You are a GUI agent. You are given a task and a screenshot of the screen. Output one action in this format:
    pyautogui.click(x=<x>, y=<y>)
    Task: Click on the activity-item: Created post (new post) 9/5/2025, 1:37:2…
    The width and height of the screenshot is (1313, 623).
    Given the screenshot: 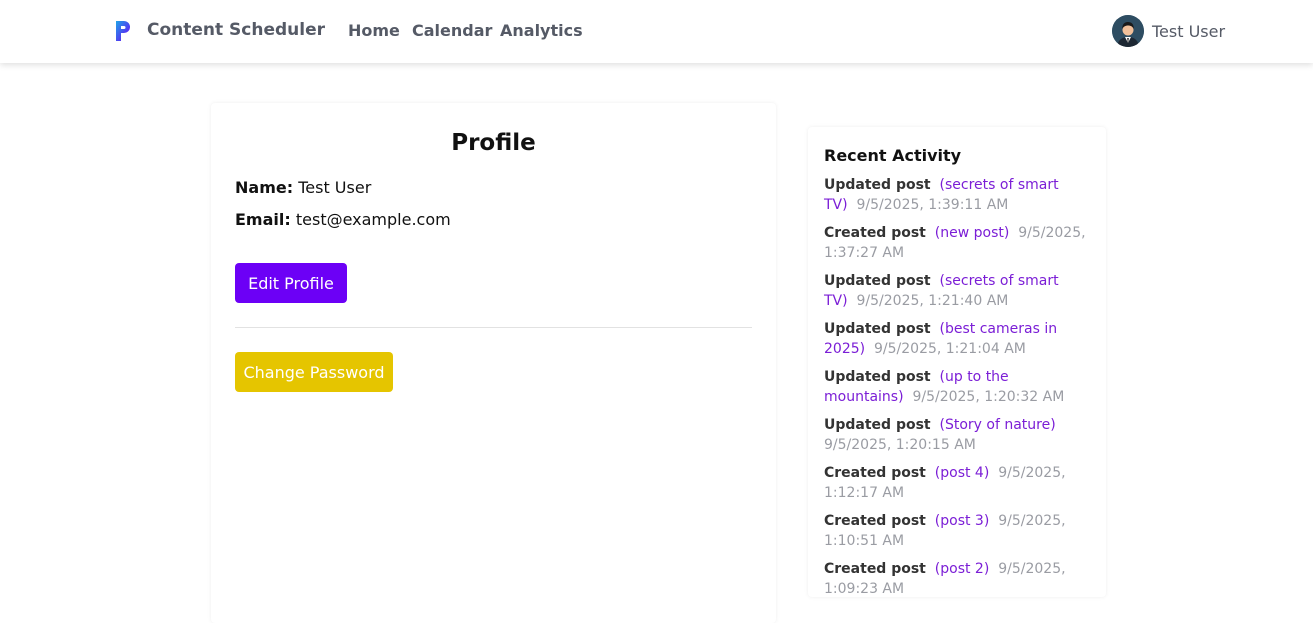 What is the action you would take?
    pyautogui.click(x=957, y=243)
    